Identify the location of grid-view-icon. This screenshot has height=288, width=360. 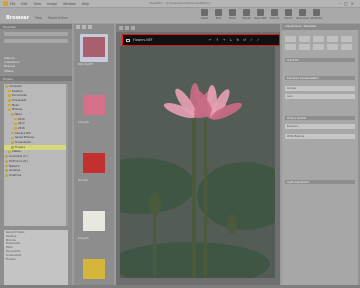
(78, 27).